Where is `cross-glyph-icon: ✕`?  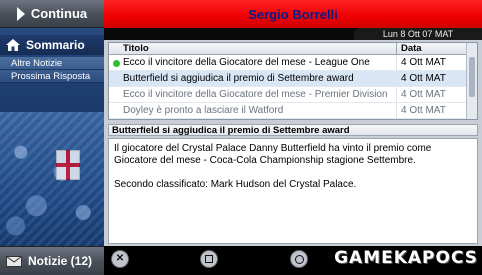 cross-glyph-icon: ✕ is located at coordinates (120, 258).